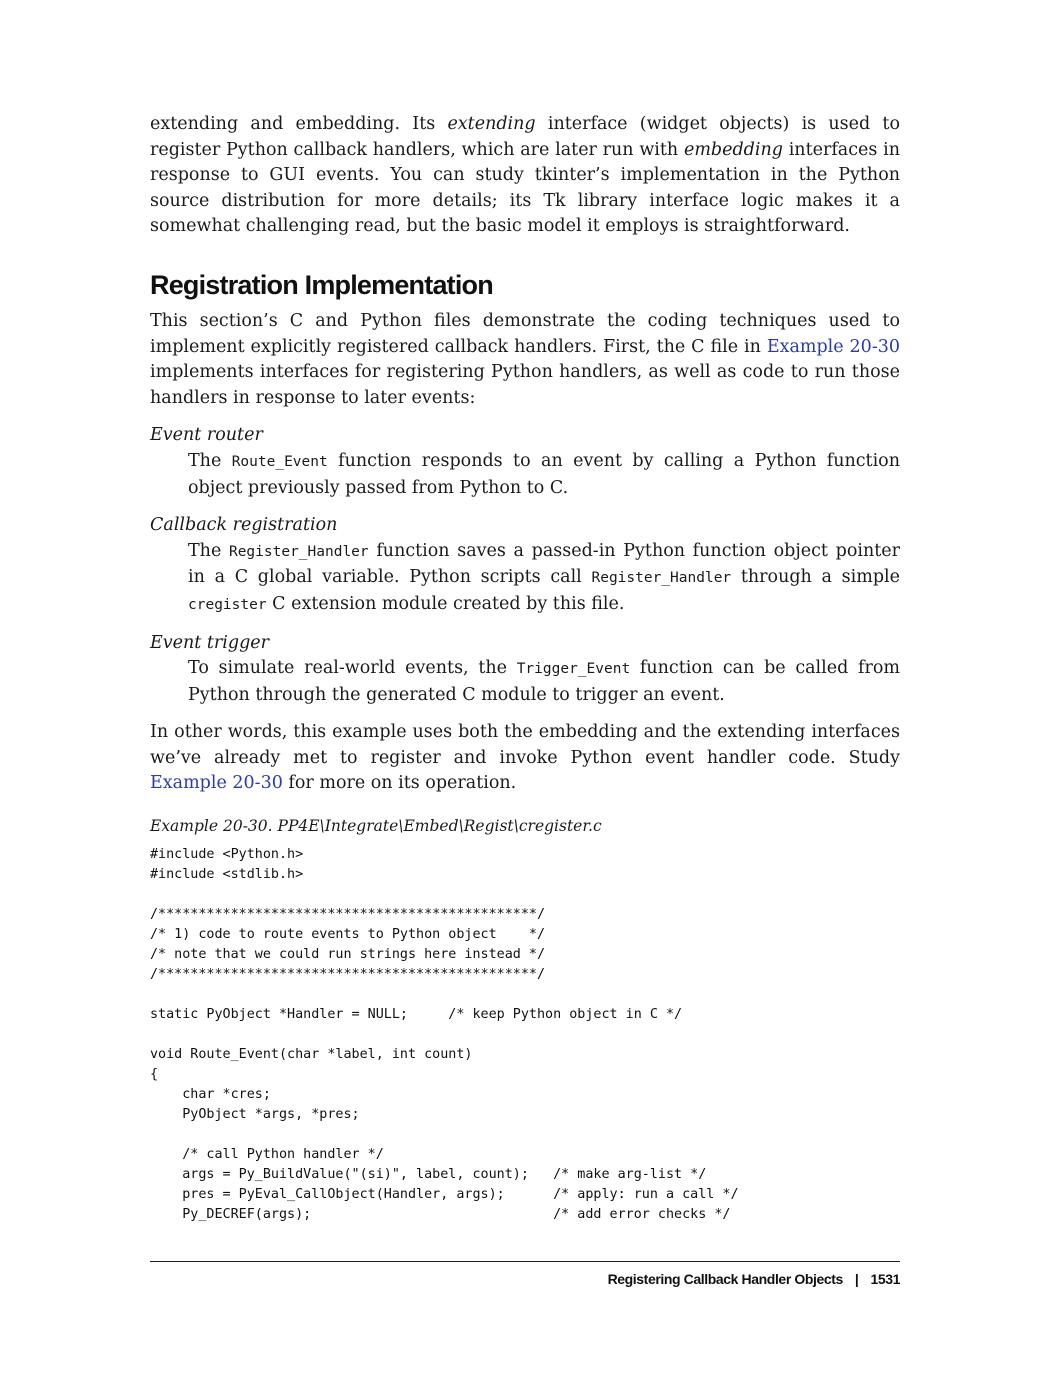 The height and width of the screenshot is (1378, 1050). Describe the element at coordinates (210, 642) in the screenshot. I see `term-event-trigger: Event trigger` at that location.